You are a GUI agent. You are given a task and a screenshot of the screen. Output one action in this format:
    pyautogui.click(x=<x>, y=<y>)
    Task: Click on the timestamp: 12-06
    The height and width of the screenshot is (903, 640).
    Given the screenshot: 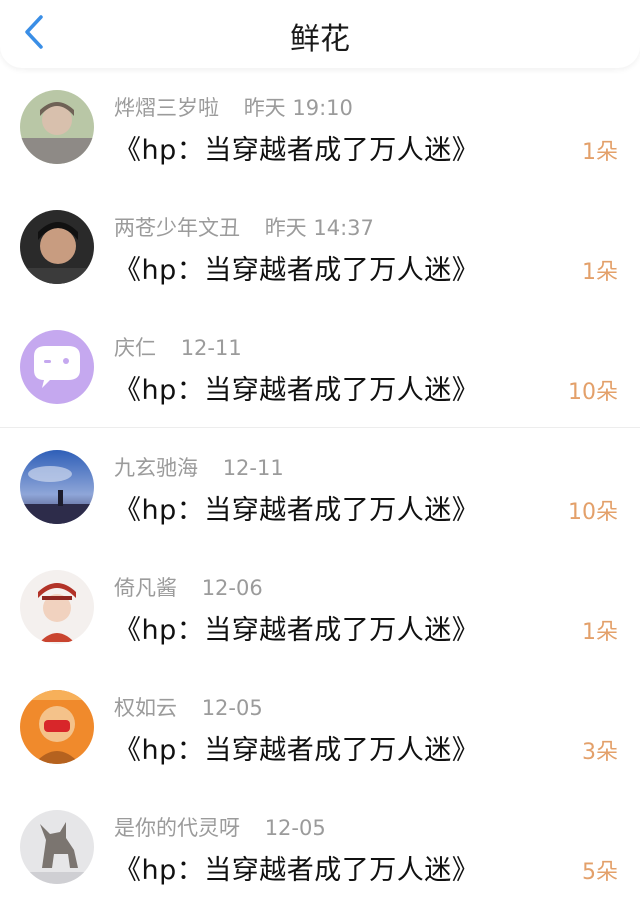 What is the action you would take?
    pyautogui.click(x=232, y=588)
    